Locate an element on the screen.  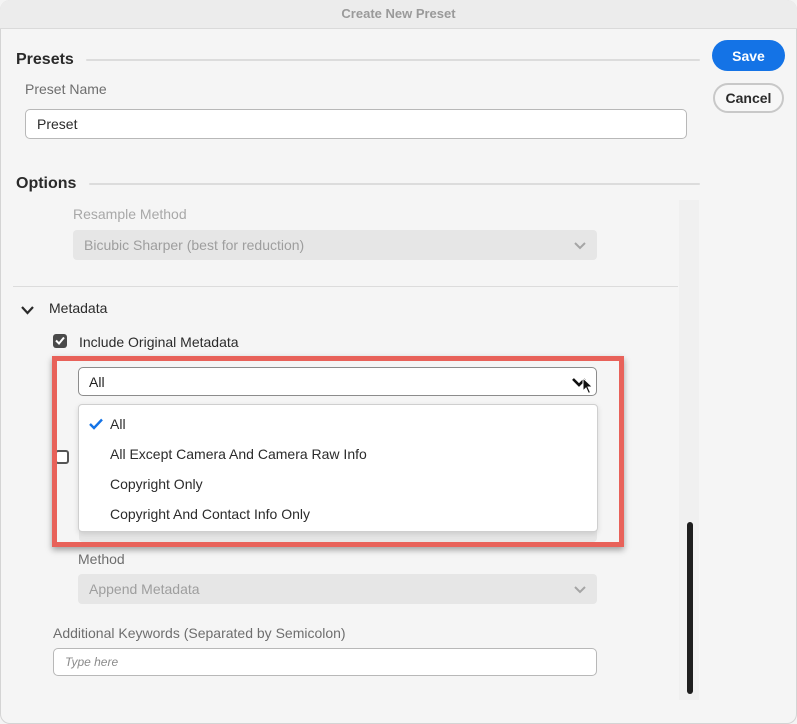
additional-keywords-input: Type here is located at coordinates (325, 662).